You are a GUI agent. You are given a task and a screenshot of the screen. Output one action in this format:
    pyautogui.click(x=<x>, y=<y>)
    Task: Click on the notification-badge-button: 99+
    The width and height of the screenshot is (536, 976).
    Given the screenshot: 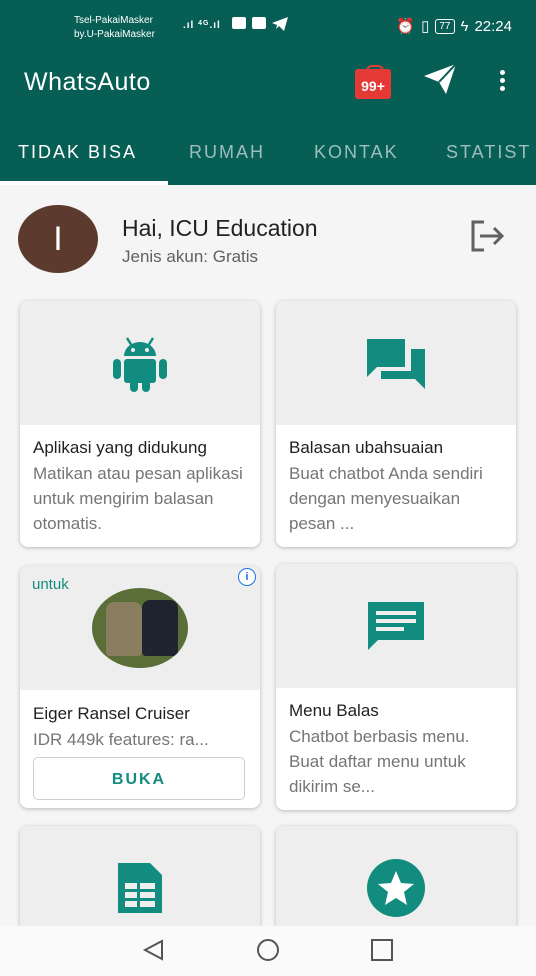 What is the action you would take?
    pyautogui.click(x=373, y=82)
    